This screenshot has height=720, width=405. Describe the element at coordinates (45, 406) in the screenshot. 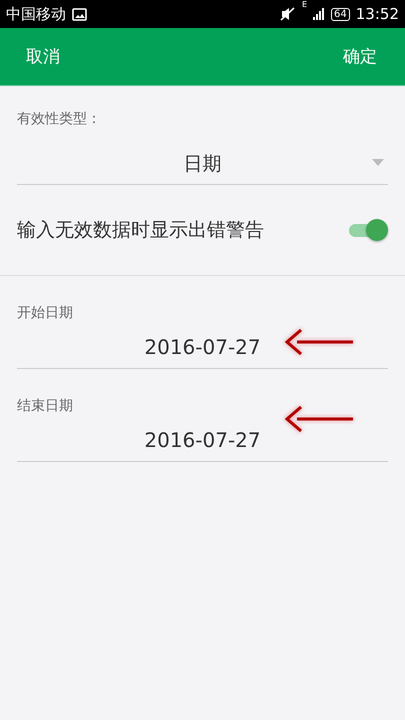

I see `field-label: 结束日期` at that location.